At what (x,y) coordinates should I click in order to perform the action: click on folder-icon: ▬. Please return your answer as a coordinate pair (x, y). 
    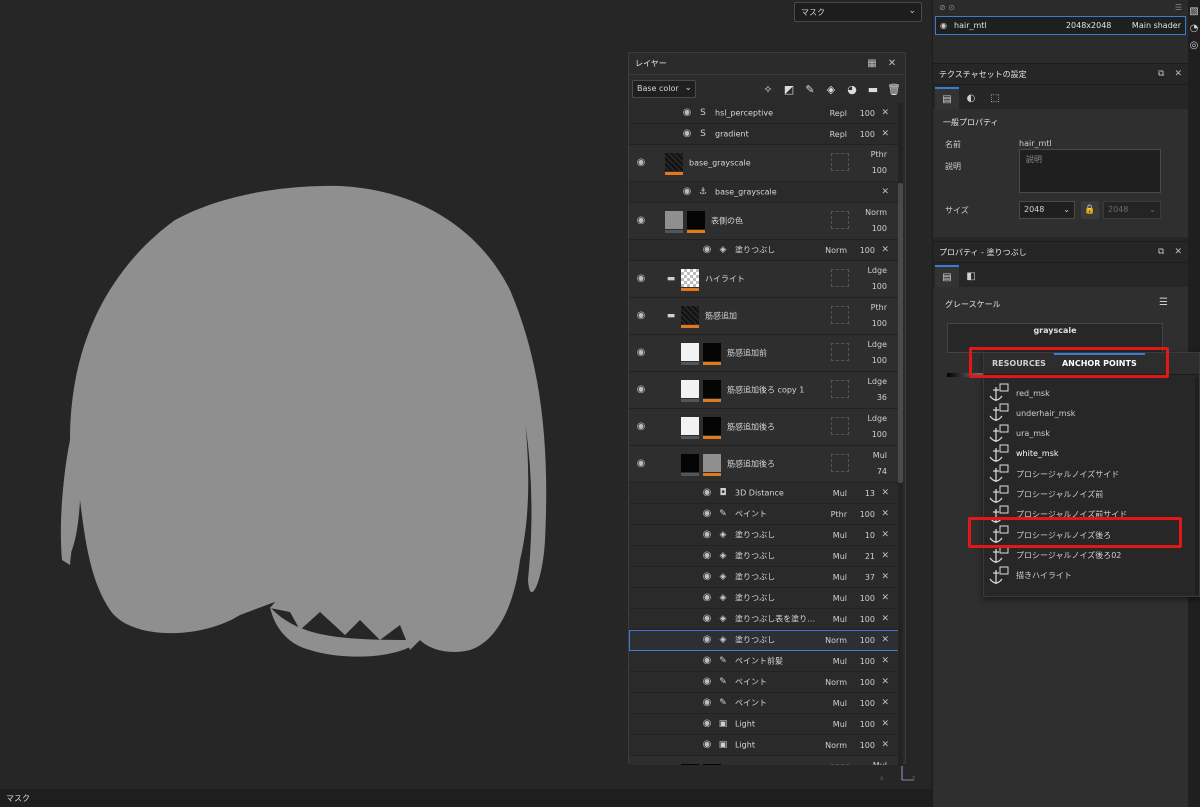
    Looking at the image, I should click on (671, 316).